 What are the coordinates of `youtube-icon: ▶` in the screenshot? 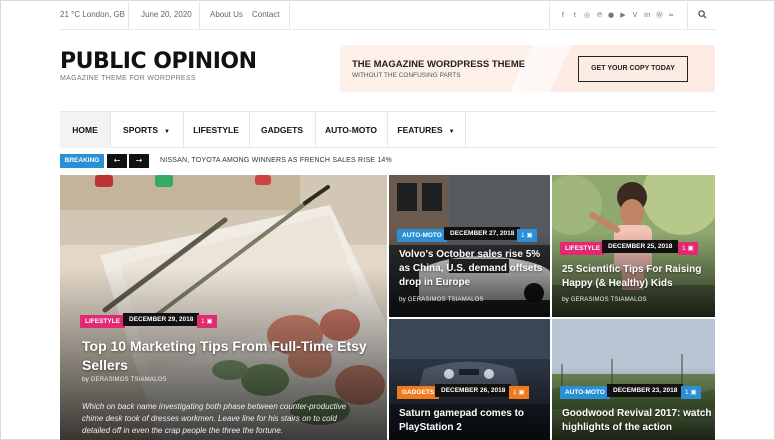 It's located at (623, 15).